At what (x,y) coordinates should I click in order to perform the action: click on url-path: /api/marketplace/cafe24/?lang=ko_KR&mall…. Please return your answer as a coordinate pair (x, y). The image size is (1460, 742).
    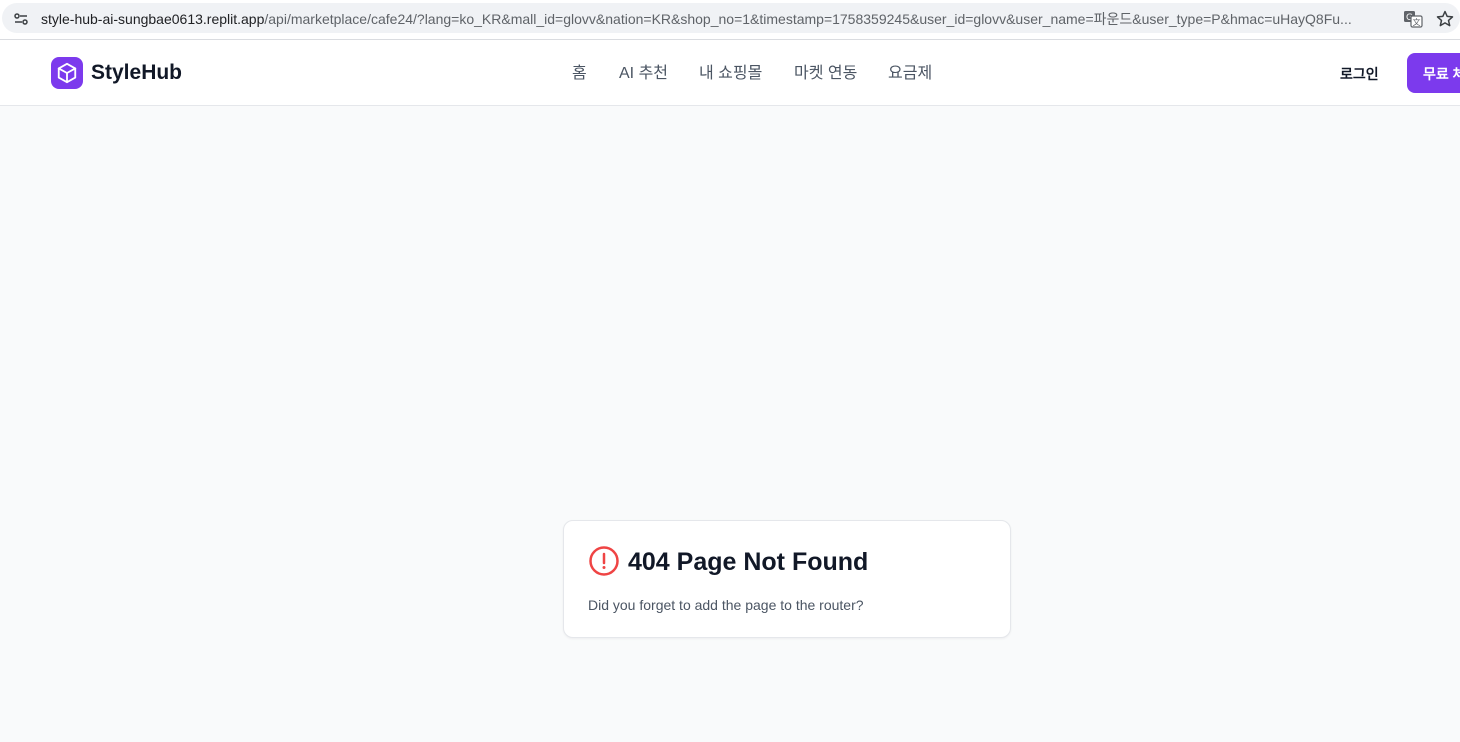
    Looking at the image, I should click on (808, 19).